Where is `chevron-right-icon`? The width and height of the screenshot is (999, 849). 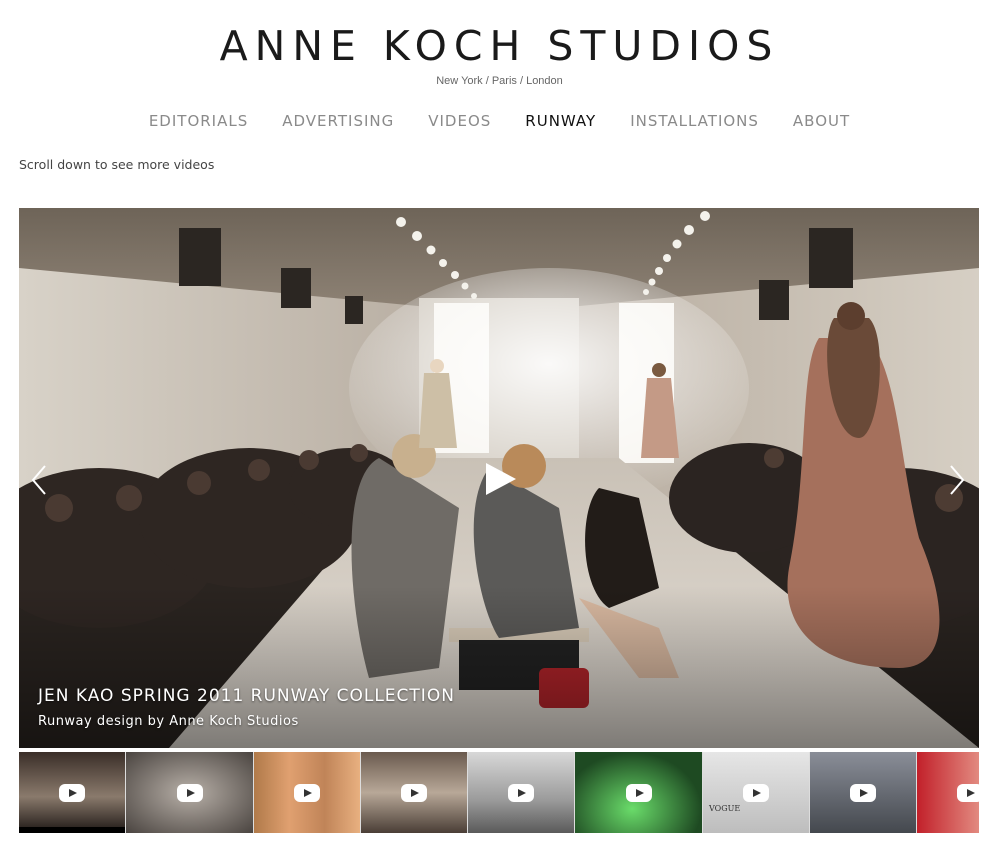 chevron-right-icon is located at coordinates (957, 480).